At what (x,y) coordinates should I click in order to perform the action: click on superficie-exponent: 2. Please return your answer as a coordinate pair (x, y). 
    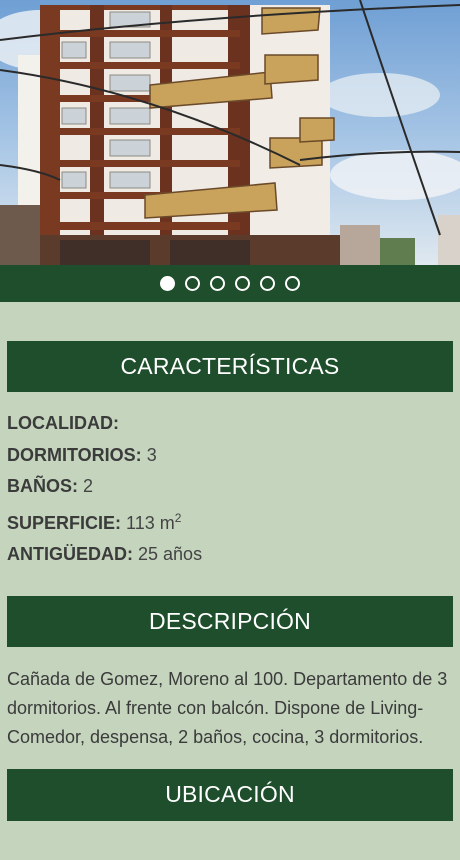
    Looking at the image, I should click on (178, 517).